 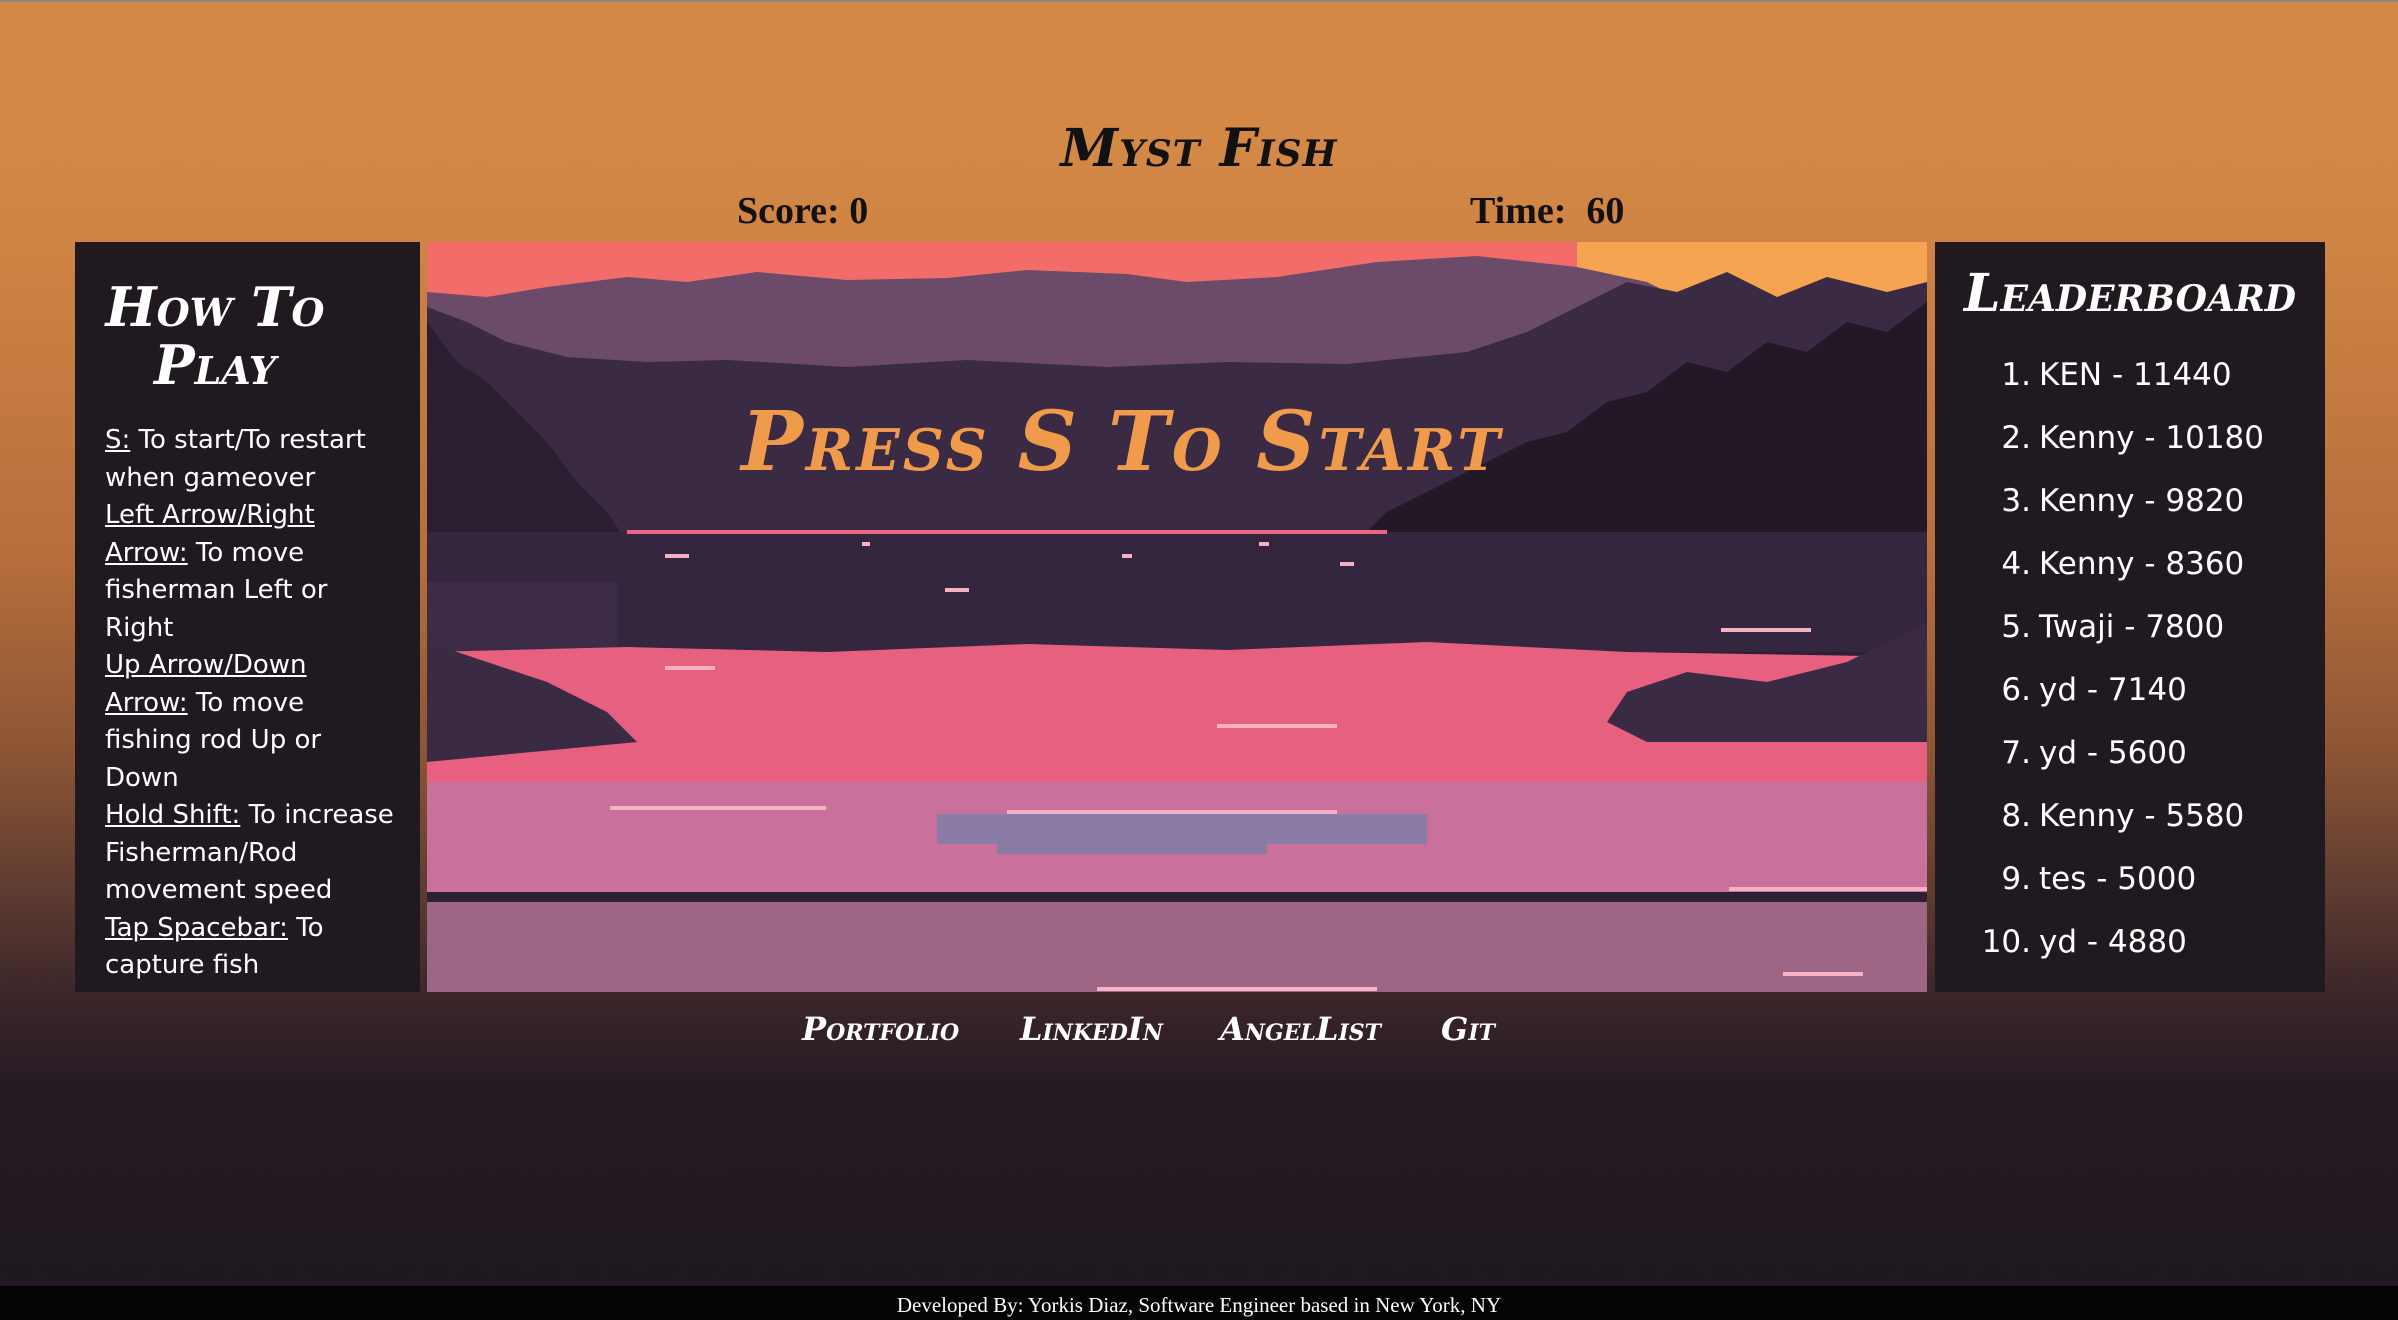 I want to click on leaderboard-entry: 8. Kenny - 5580, so click(x=2130, y=826).